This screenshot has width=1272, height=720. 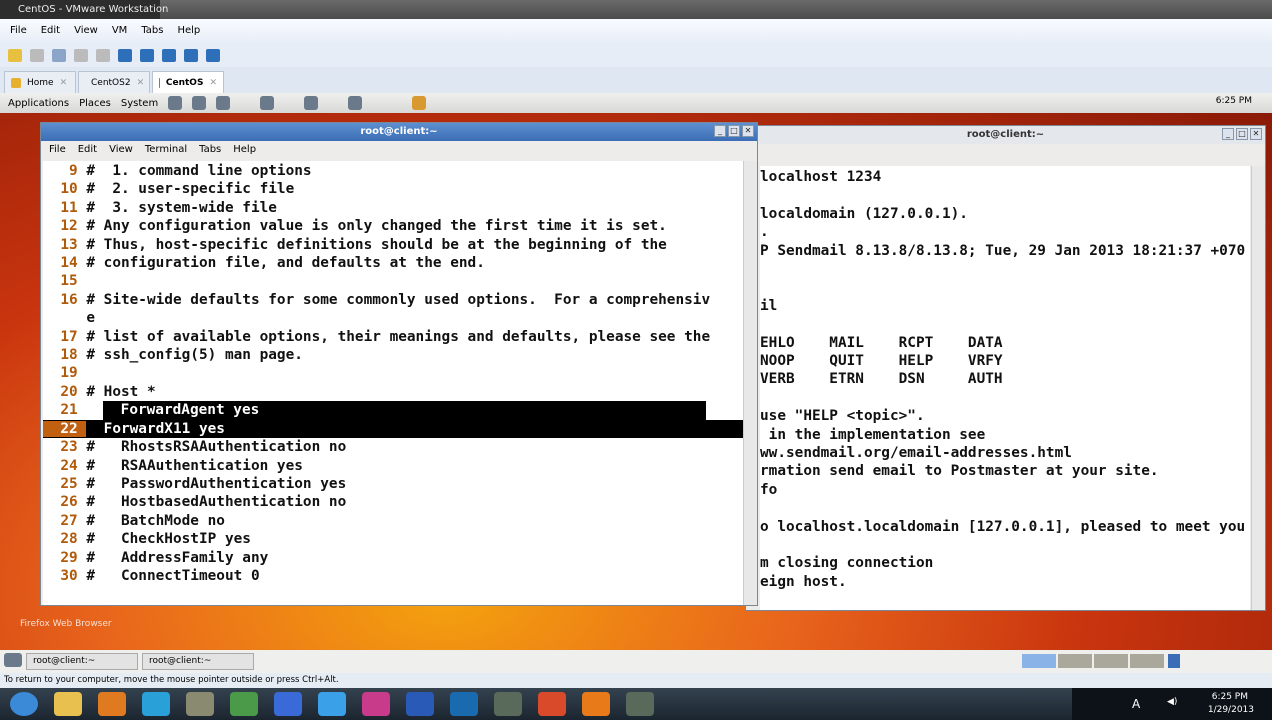 What do you see at coordinates (95, 103) in the screenshot?
I see `menu-places: Places` at bounding box center [95, 103].